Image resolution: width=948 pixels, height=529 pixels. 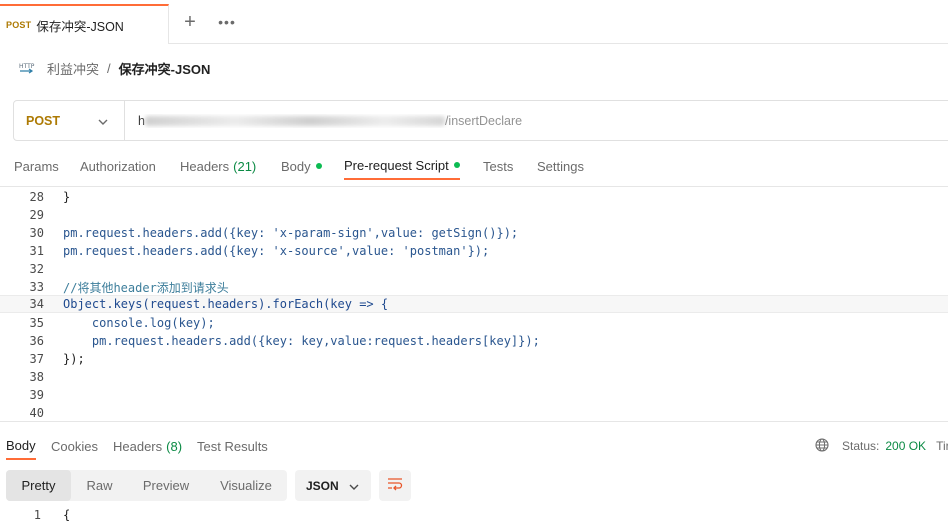 I want to click on tab-label: Pre-request Script, so click(x=396, y=165).